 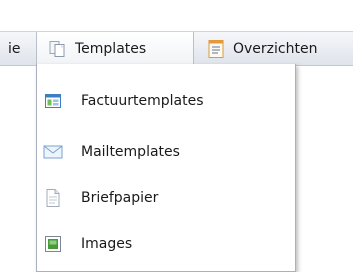 What do you see at coordinates (166, 198) in the screenshot?
I see `menu-option-briefpapier: Briefpapier` at bounding box center [166, 198].